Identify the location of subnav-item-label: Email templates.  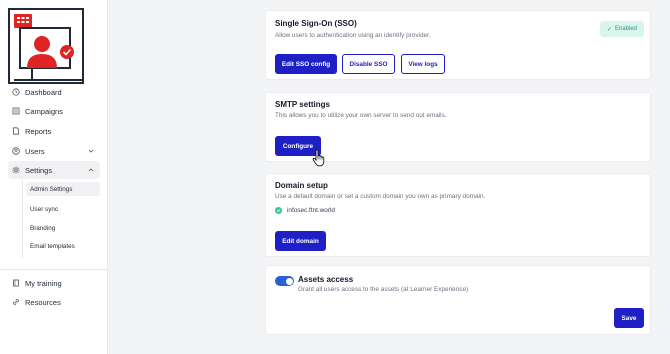
(52, 246).